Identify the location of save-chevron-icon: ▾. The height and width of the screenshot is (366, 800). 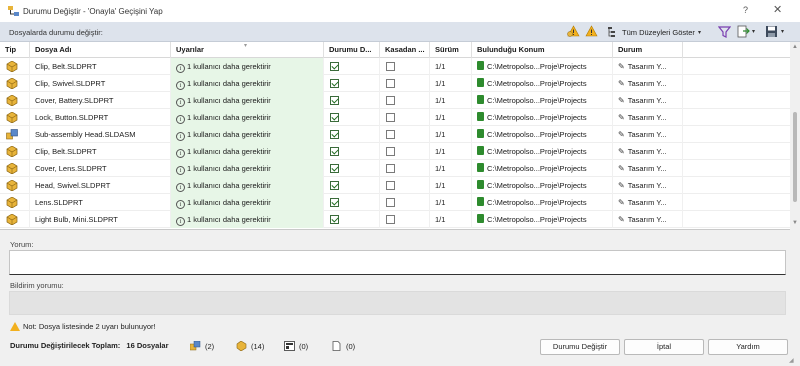
(782, 31).